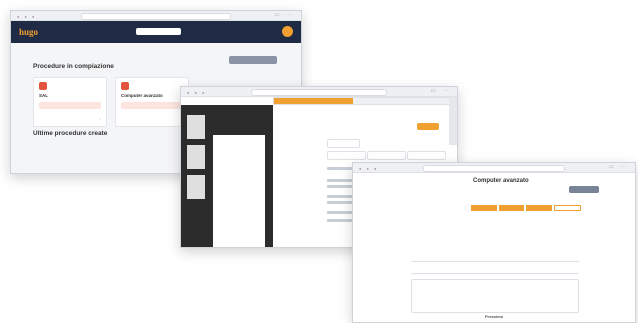  I want to click on progress-fill, so click(314, 101).